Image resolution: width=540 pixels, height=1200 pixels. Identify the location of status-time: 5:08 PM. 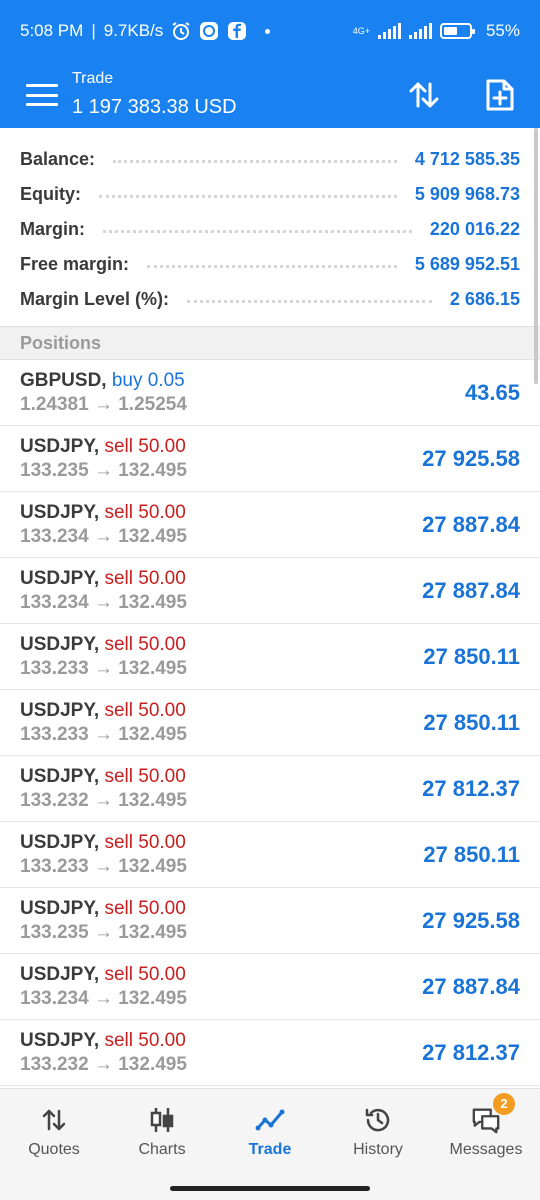
(52, 30).